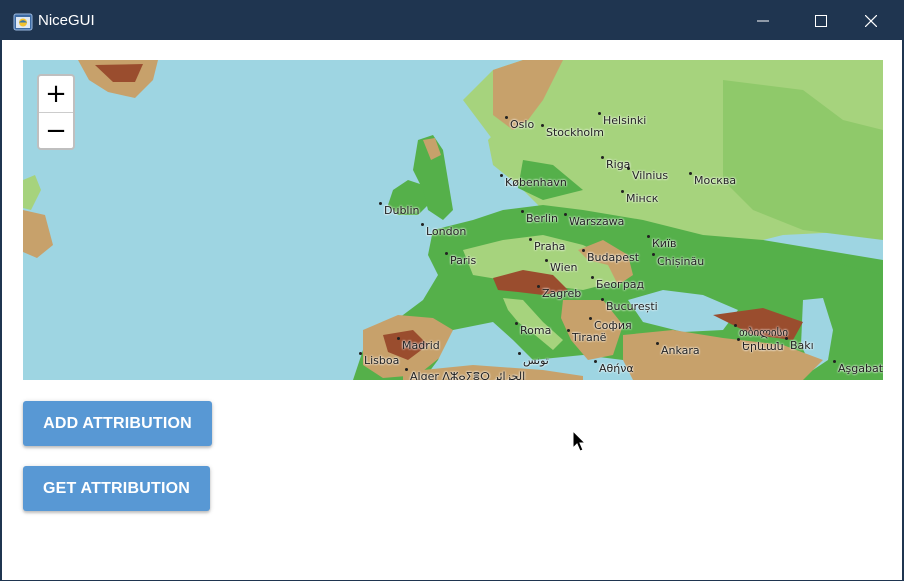  I want to click on minimize-icon, so click(763, 21).